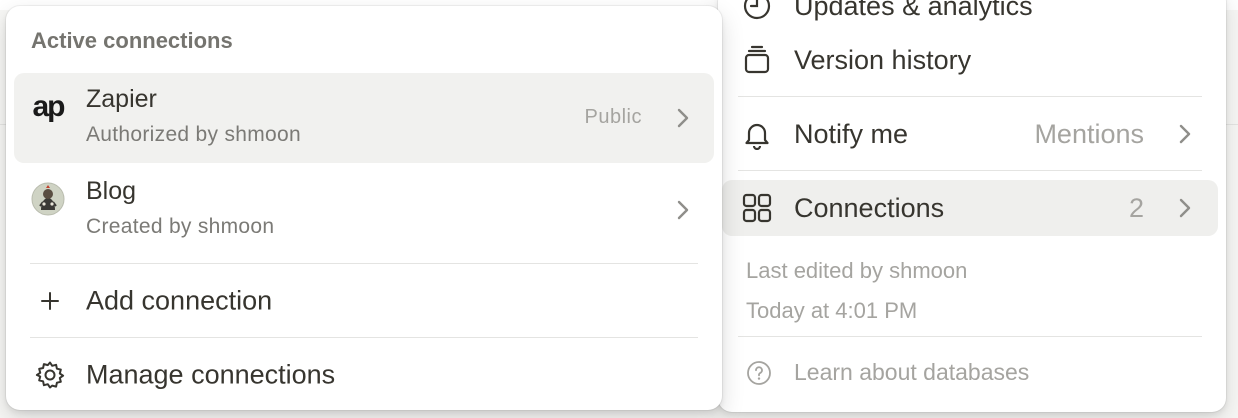  Describe the element at coordinates (180, 226) in the screenshot. I see `connection-subtitle: Created by shmoon` at that location.